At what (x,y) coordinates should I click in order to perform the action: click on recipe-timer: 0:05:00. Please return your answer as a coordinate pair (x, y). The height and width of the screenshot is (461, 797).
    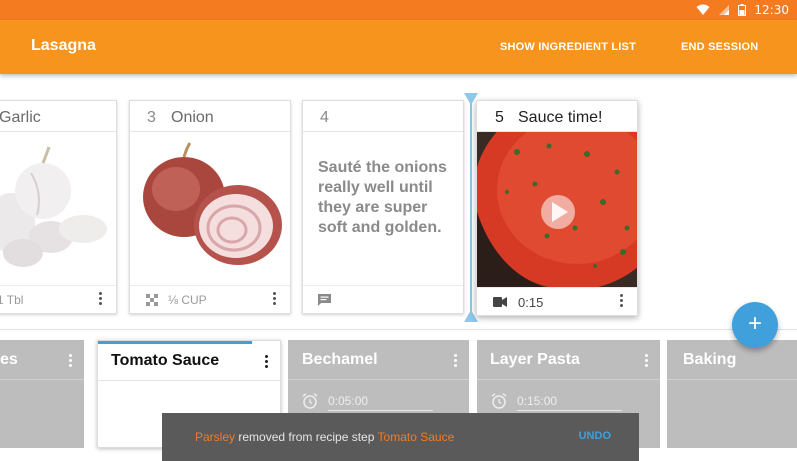
    Looking at the image, I should click on (335, 401).